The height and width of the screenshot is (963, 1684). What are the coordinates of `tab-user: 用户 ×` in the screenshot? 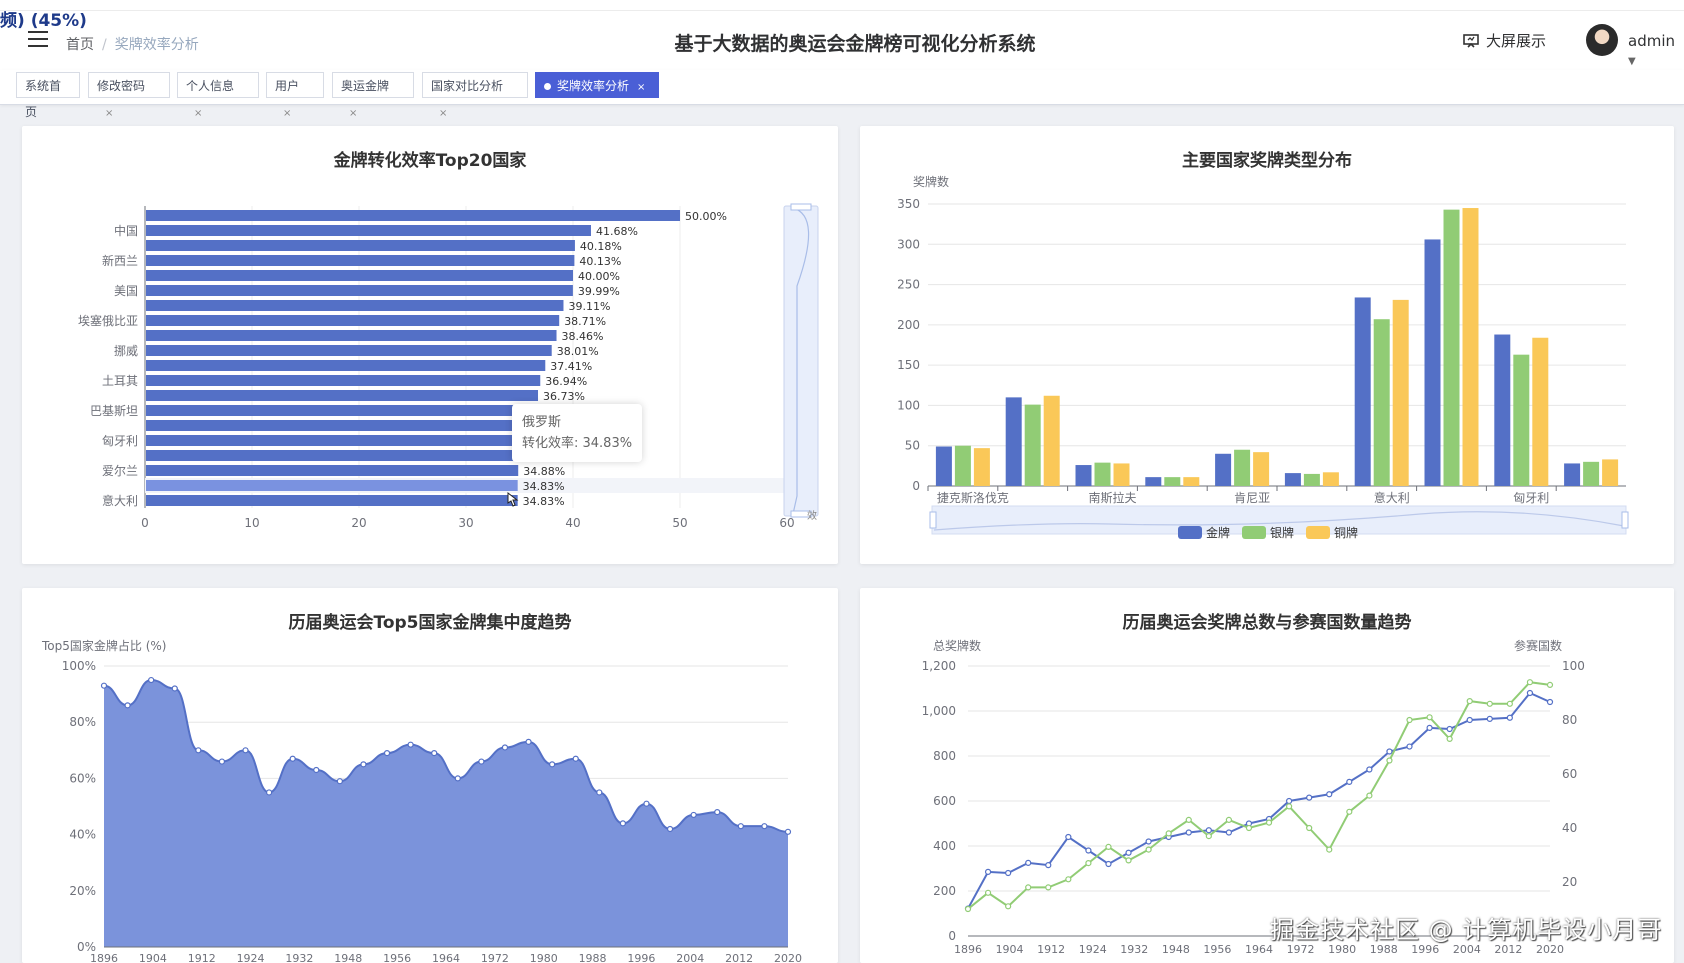 It's located at (295, 95).